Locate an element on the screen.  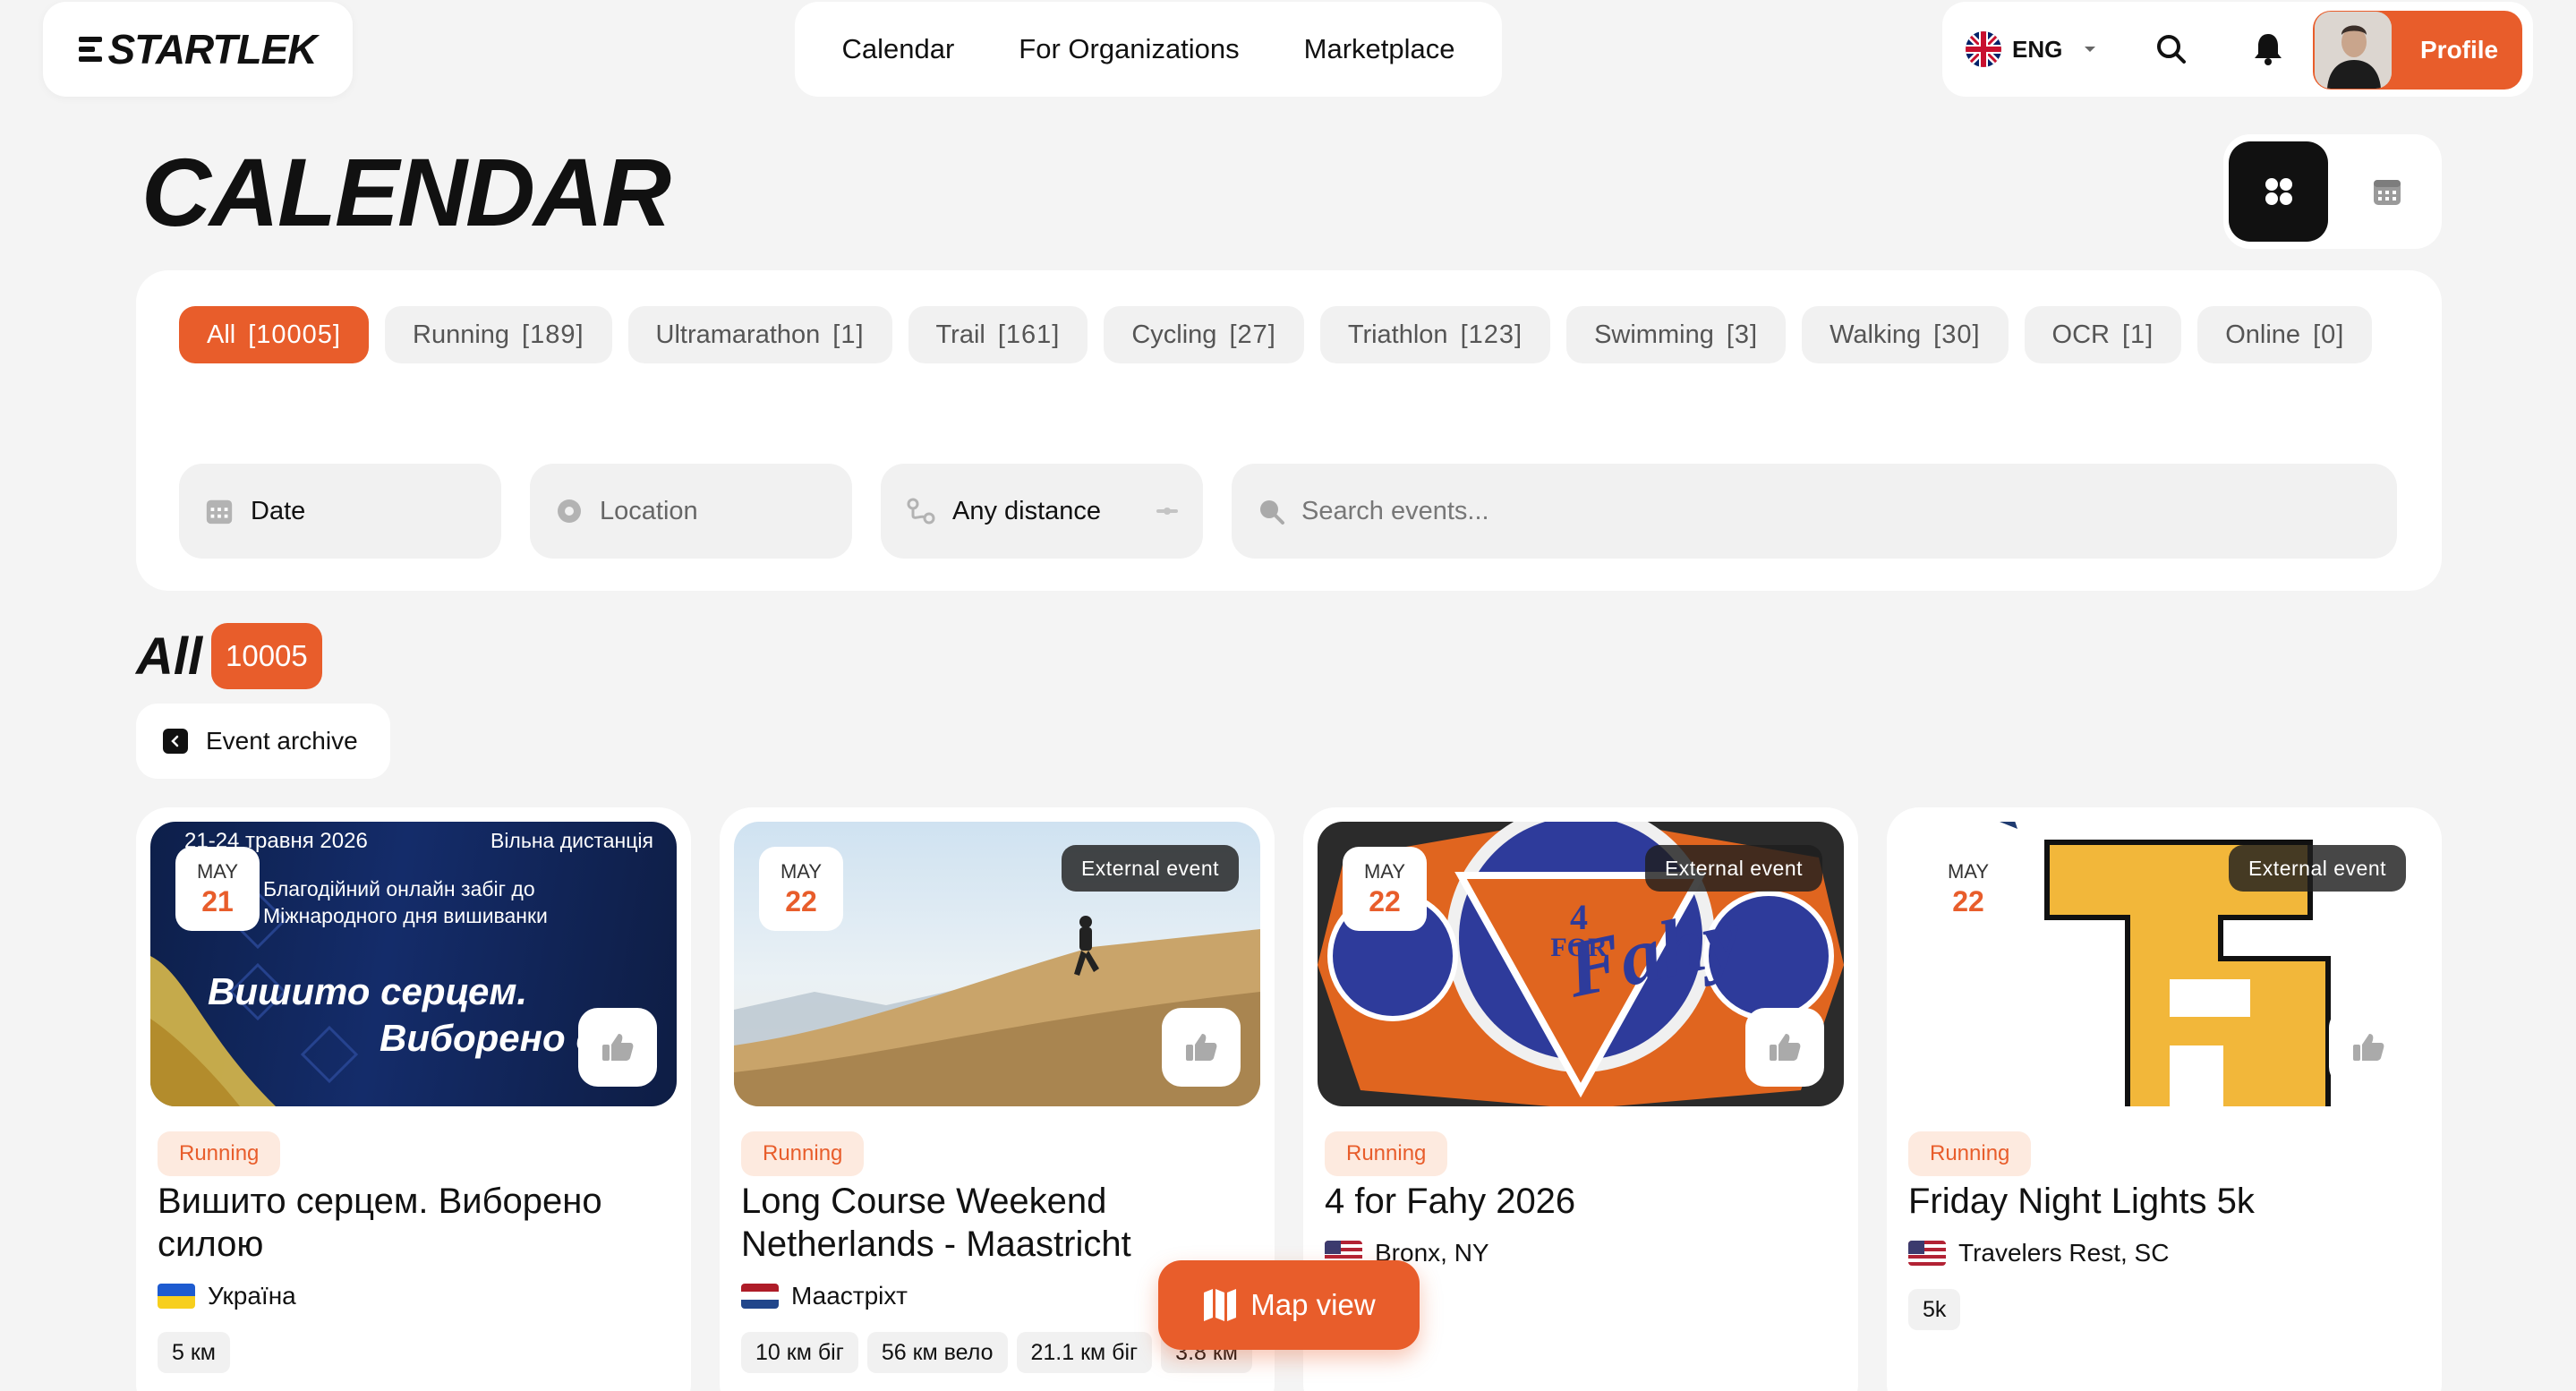
slider-icon is located at coordinates (1167, 511).